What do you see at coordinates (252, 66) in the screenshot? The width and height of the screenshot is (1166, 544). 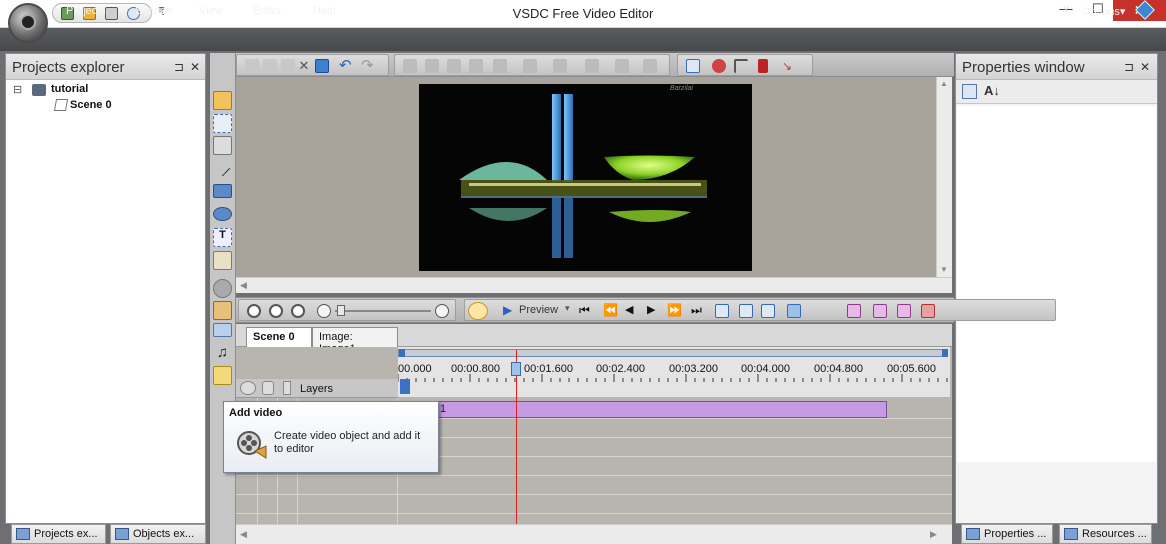 I see `cut-icon` at bounding box center [252, 66].